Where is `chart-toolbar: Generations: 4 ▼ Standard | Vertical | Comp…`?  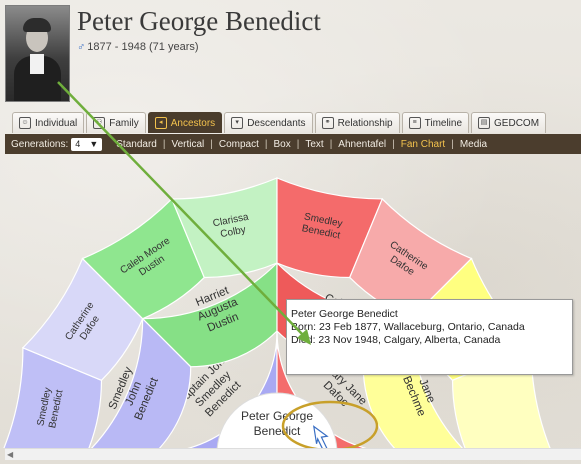
chart-toolbar: Generations: 4 ▼ Standard | Vertical | Comp… is located at coordinates (293, 144).